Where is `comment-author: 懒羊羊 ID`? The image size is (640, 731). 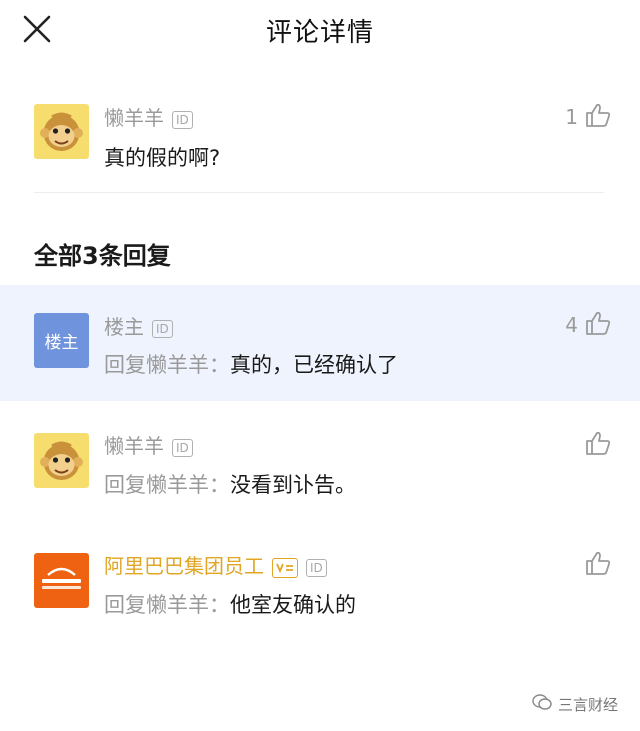 comment-author: 懒羊羊 ID is located at coordinates (148, 116).